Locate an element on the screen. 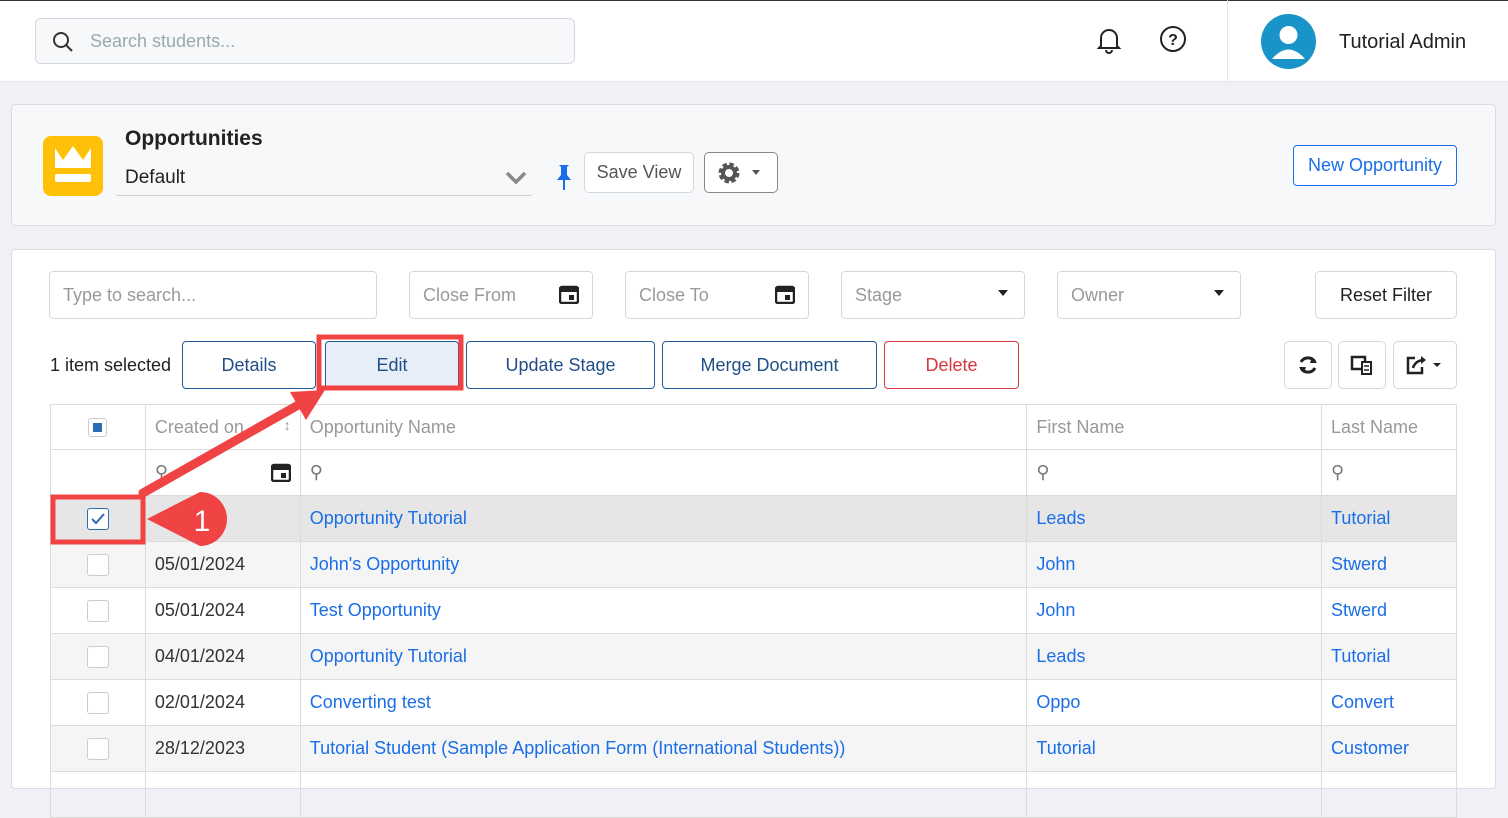  column-last-name: Last Name is located at coordinates (1389, 427).